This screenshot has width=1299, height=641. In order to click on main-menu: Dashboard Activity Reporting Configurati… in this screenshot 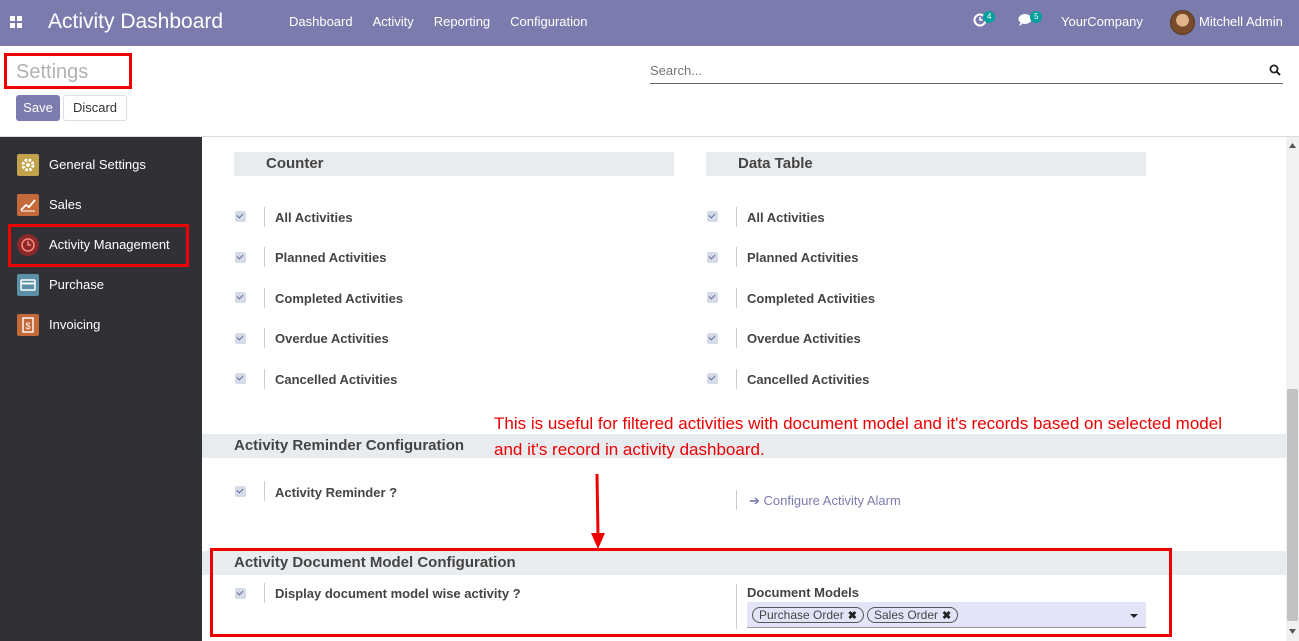, I will do `click(438, 21)`.